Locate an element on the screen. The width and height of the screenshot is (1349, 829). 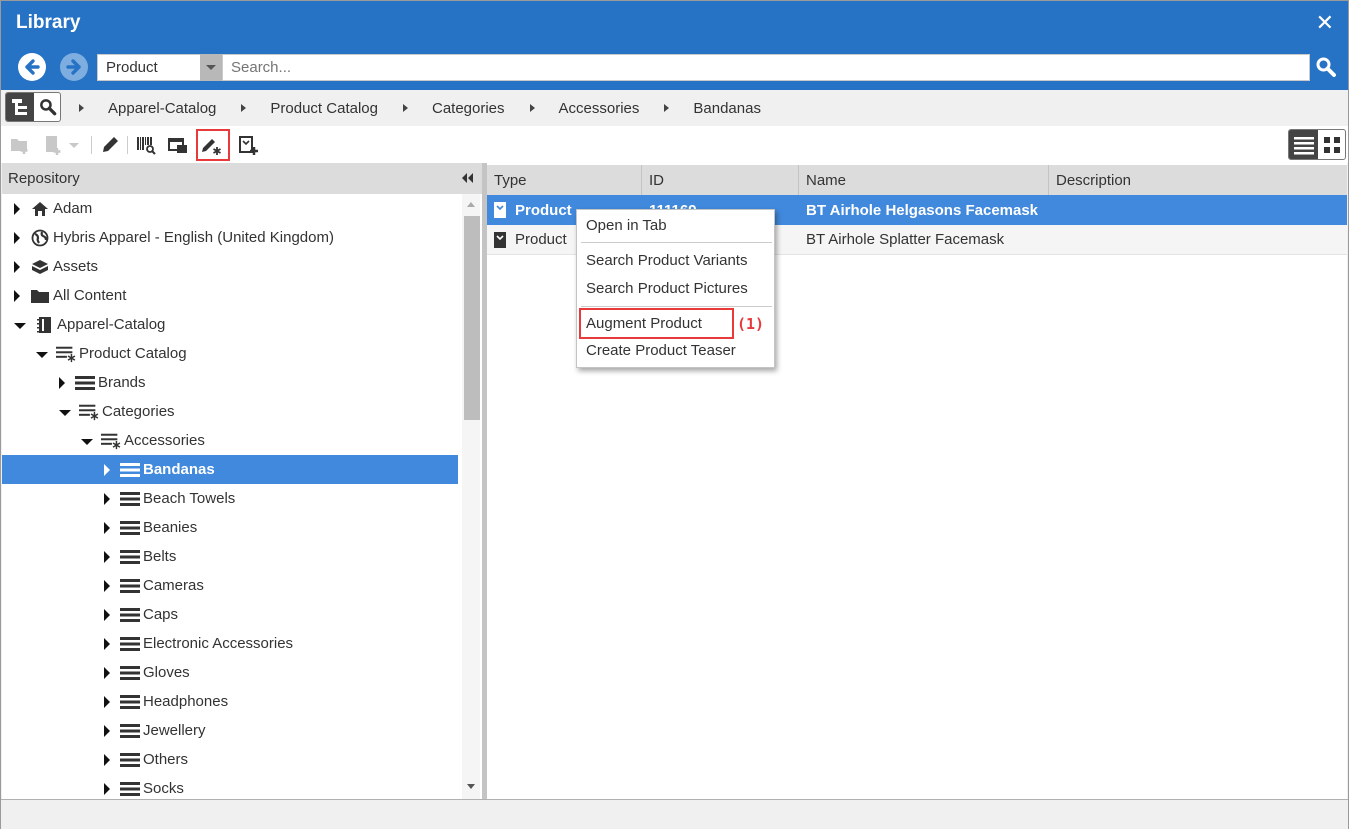
tree-item-label: Belts is located at coordinates (160, 556).